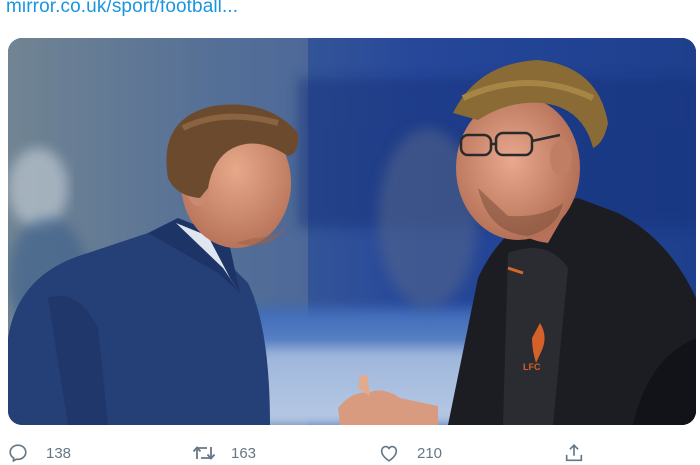 The width and height of the screenshot is (700, 465). What do you see at coordinates (244, 453) in the screenshot?
I see `retweet-count: 163` at bounding box center [244, 453].